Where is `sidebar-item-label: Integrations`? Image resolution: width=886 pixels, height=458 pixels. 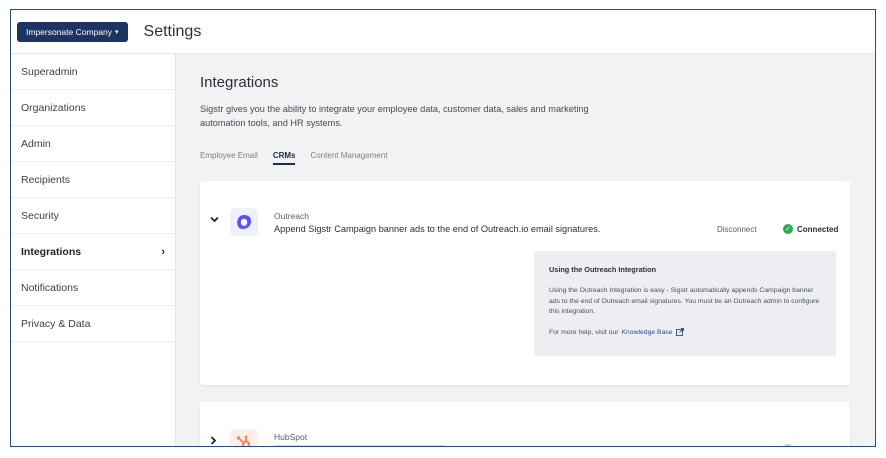
sidebar-item-label: Integrations is located at coordinates (51, 251).